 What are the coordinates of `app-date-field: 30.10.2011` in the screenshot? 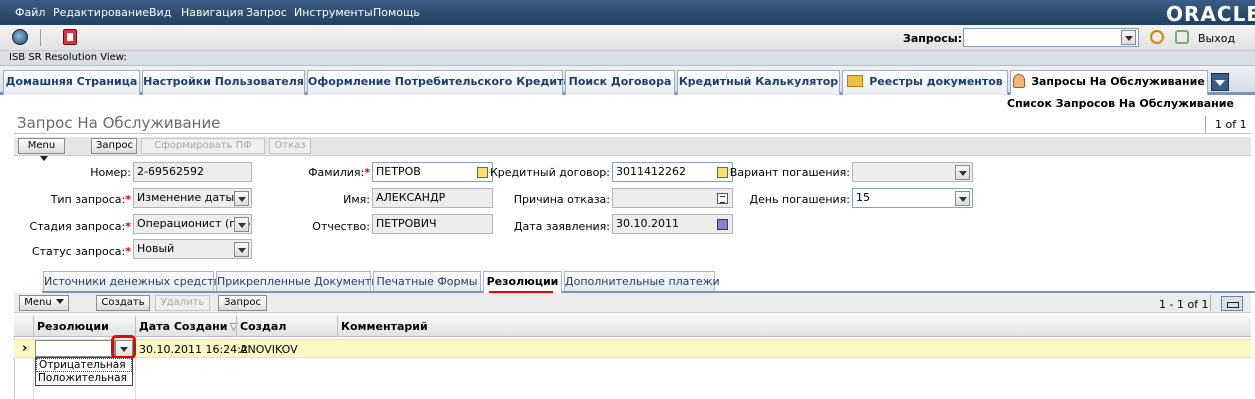 It's located at (672, 224).